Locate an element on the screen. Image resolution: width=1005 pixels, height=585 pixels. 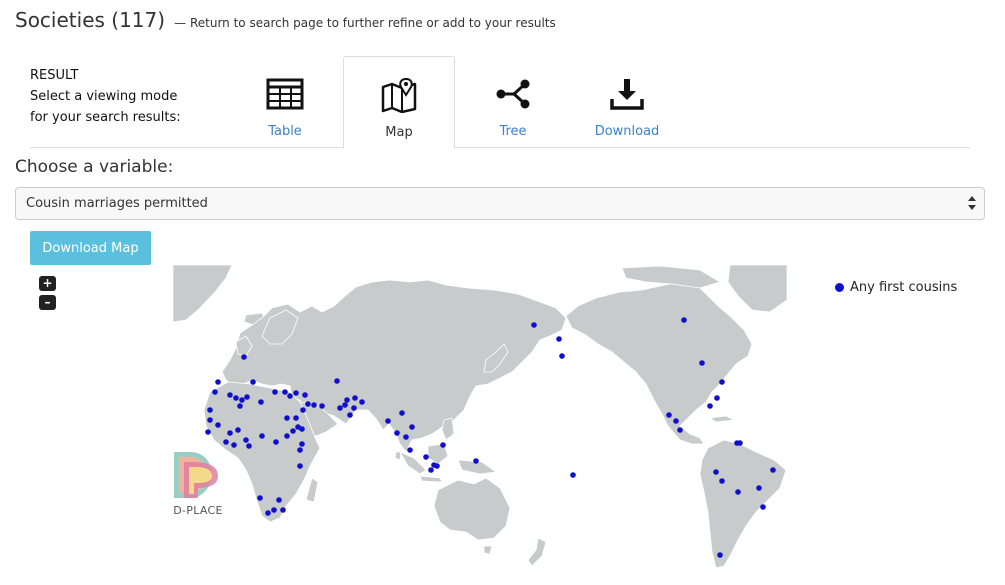
tab-tree: Tree is located at coordinates (513, 102).